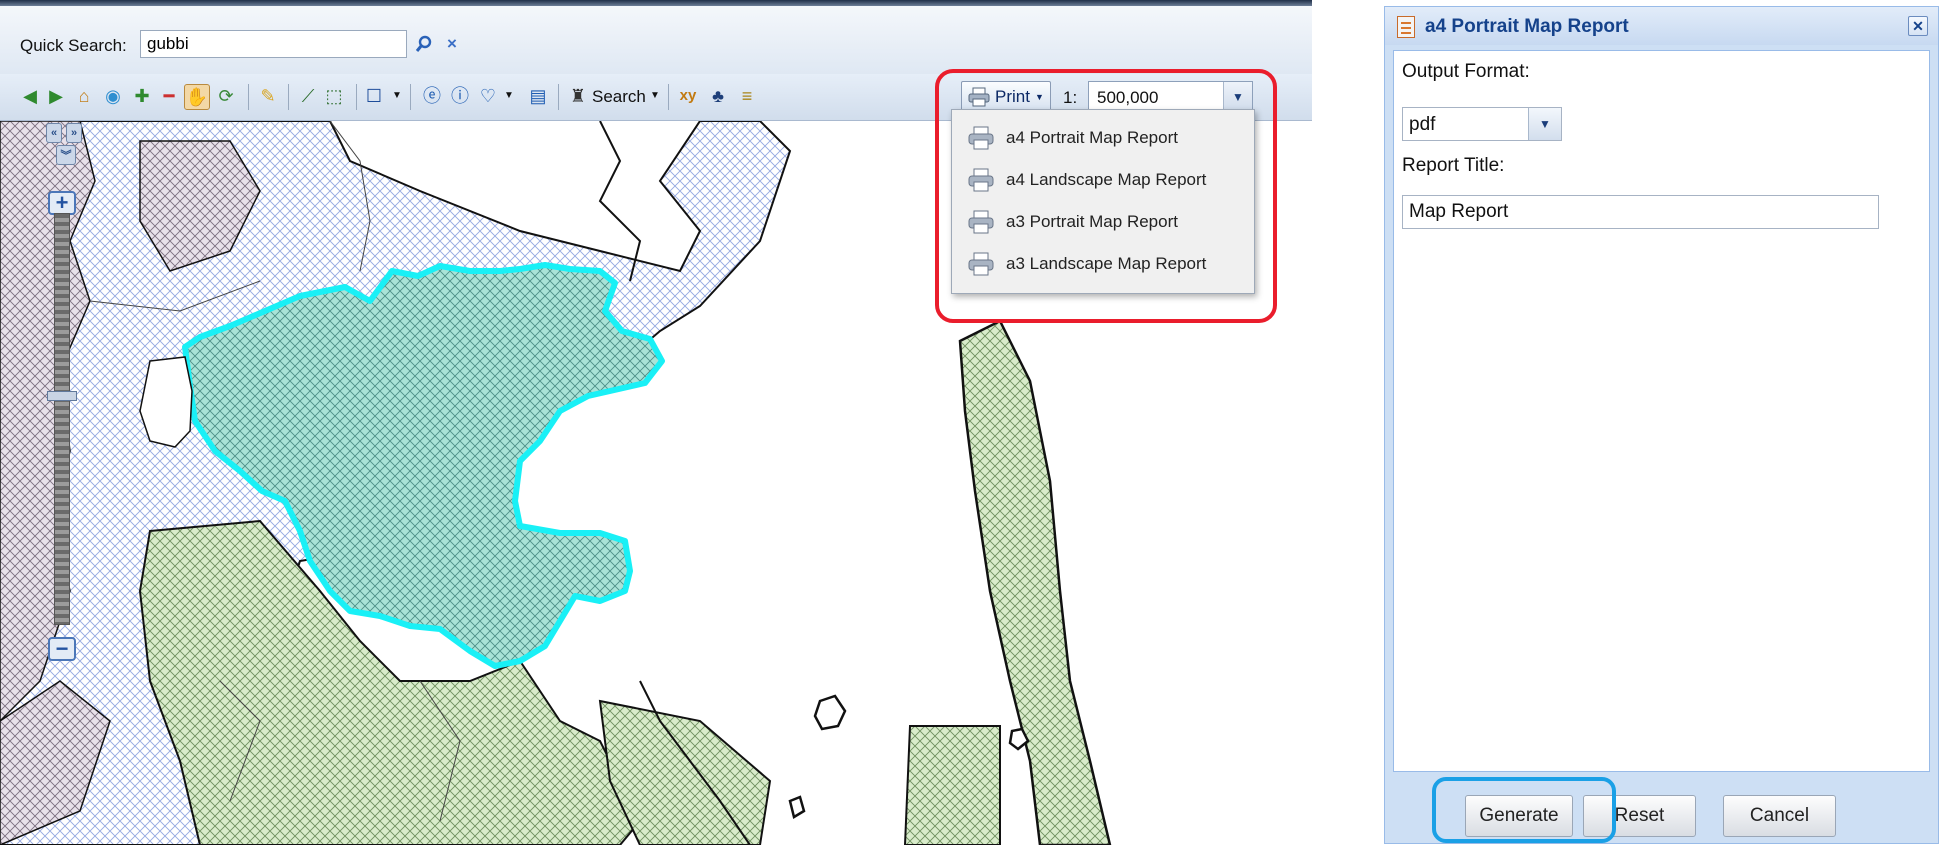 The height and width of the screenshot is (858, 1941). I want to click on output-format-select: pdf ▼, so click(1482, 124).